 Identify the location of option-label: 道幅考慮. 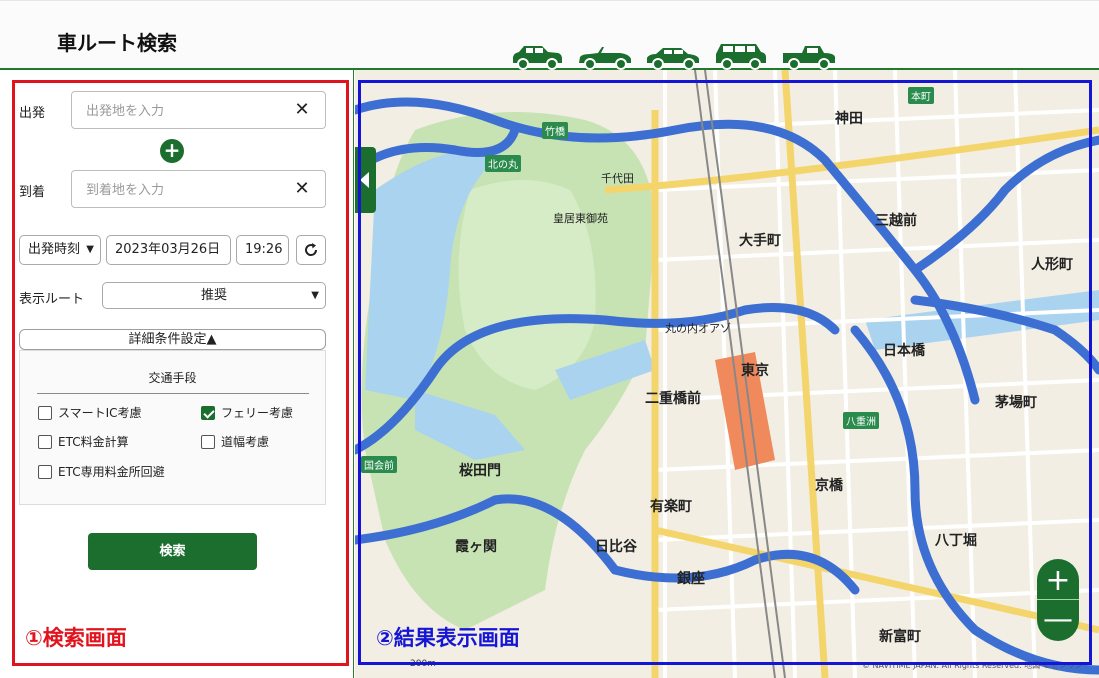
(245, 442).